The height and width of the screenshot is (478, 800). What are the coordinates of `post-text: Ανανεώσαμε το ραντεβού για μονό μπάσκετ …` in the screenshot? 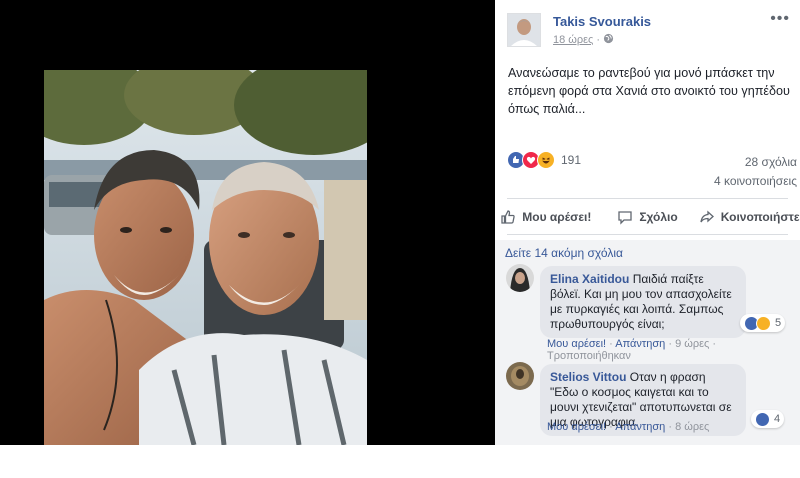 It's located at (649, 91).